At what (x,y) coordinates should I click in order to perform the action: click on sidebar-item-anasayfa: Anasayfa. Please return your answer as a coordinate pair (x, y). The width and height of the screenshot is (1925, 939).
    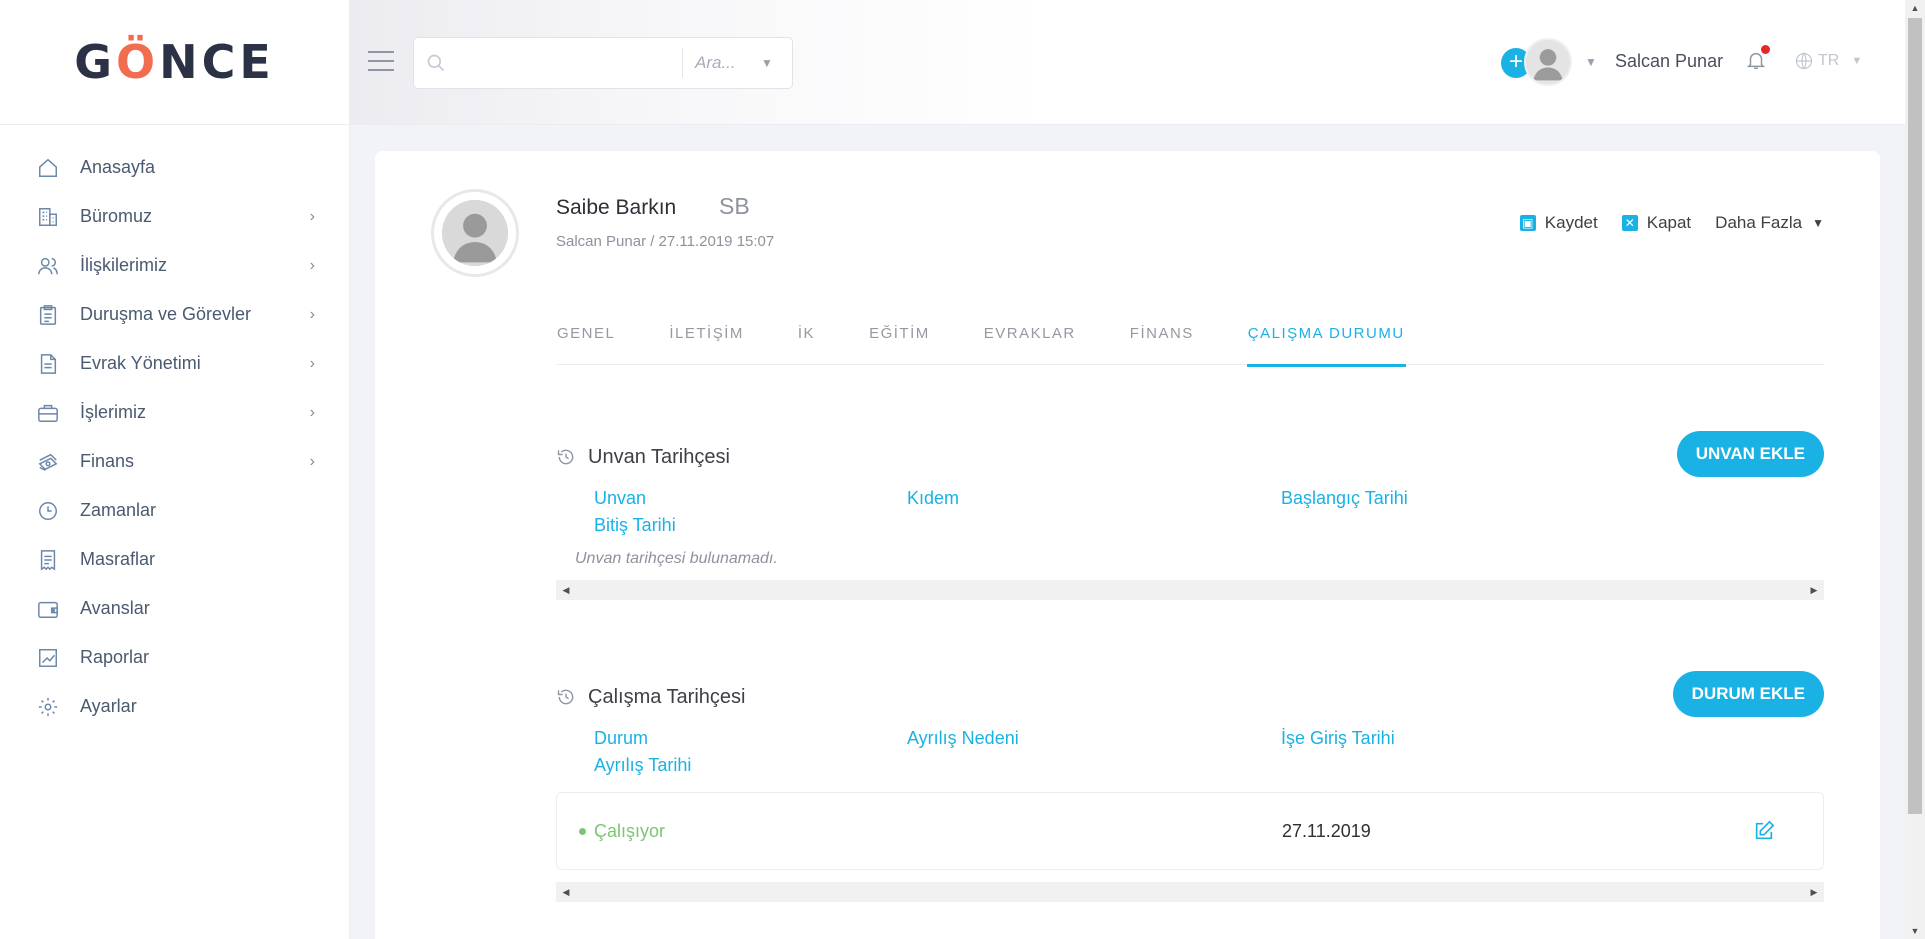
    Looking at the image, I should click on (174, 167).